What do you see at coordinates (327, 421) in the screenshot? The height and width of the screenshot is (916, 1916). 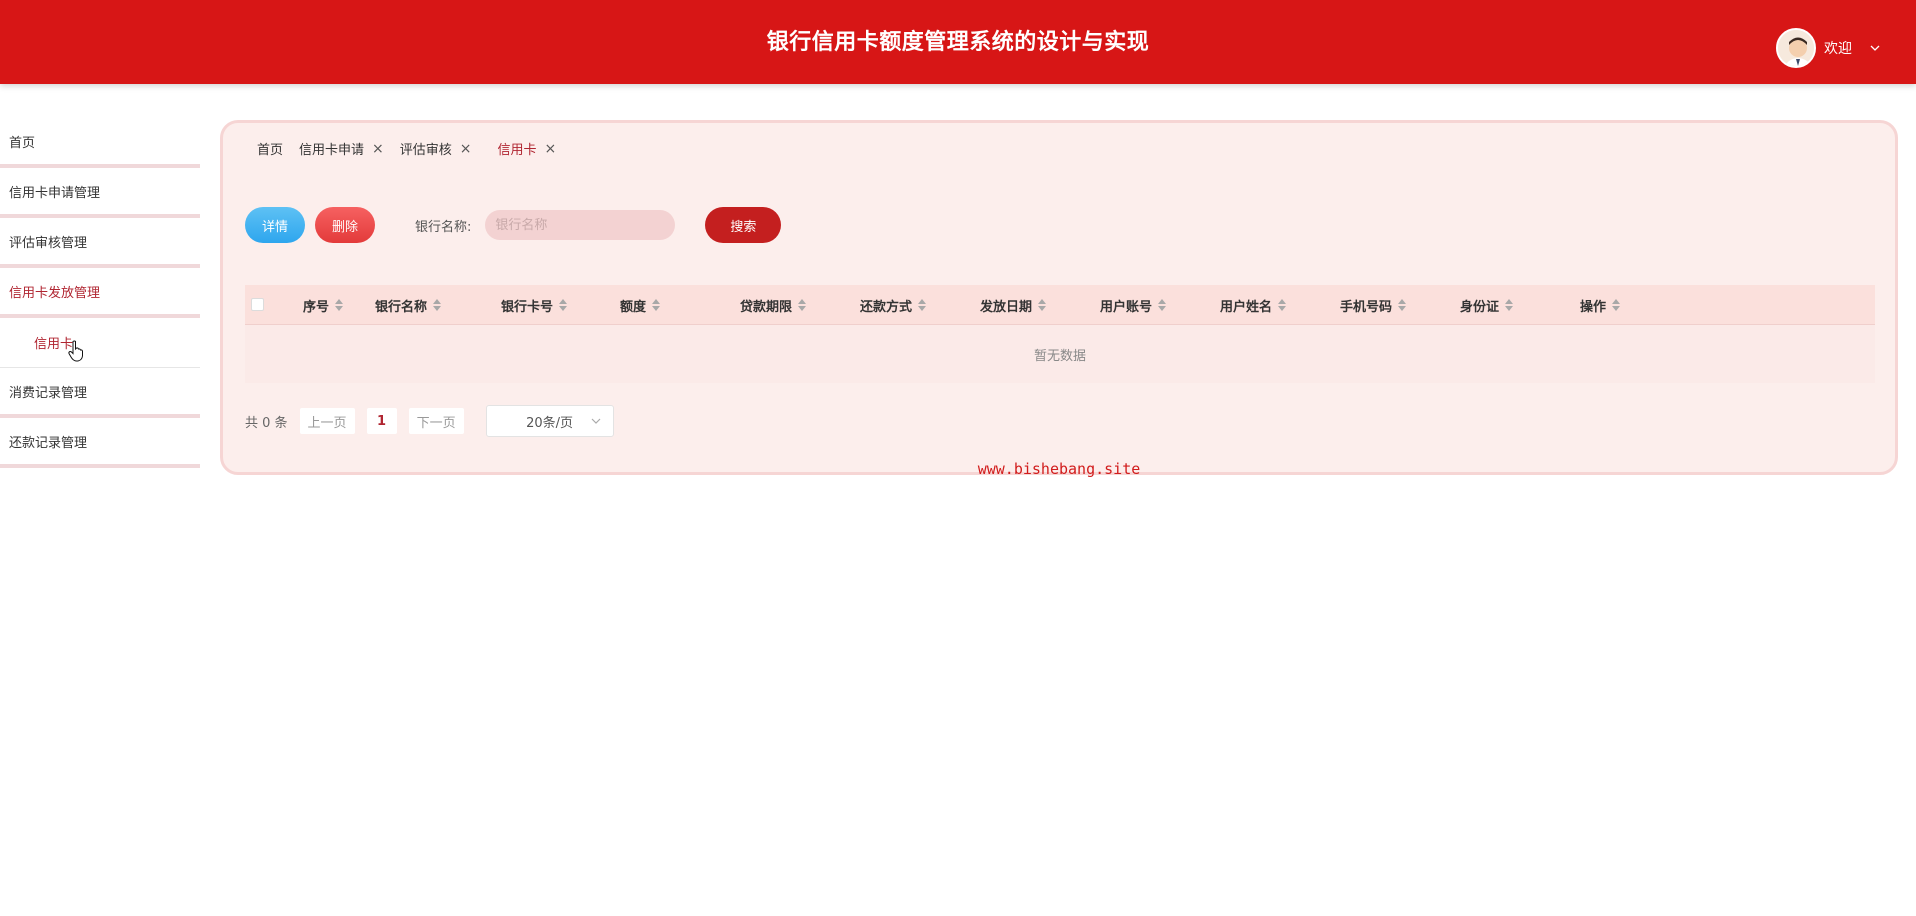 I see `prev-page-button: 上一页` at bounding box center [327, 421].